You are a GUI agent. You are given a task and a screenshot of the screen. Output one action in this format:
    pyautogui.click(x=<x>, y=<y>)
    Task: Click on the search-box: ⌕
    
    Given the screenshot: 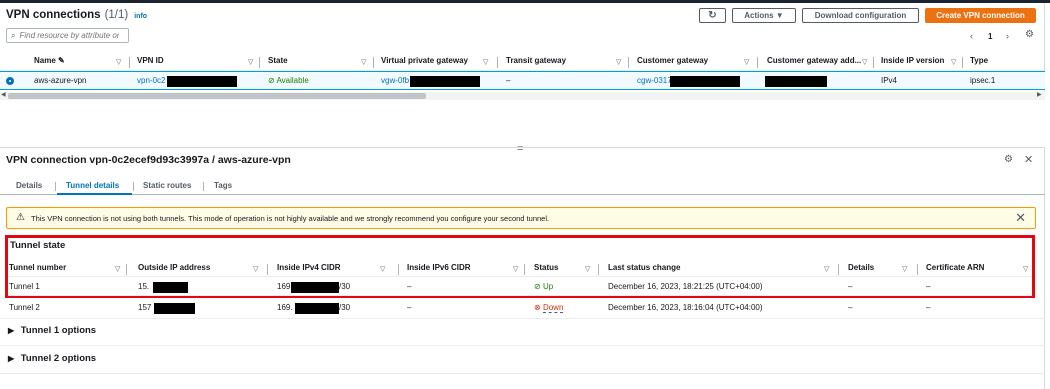 What is the action you would take?
    pyautogui.click(x=67, y=35)
    